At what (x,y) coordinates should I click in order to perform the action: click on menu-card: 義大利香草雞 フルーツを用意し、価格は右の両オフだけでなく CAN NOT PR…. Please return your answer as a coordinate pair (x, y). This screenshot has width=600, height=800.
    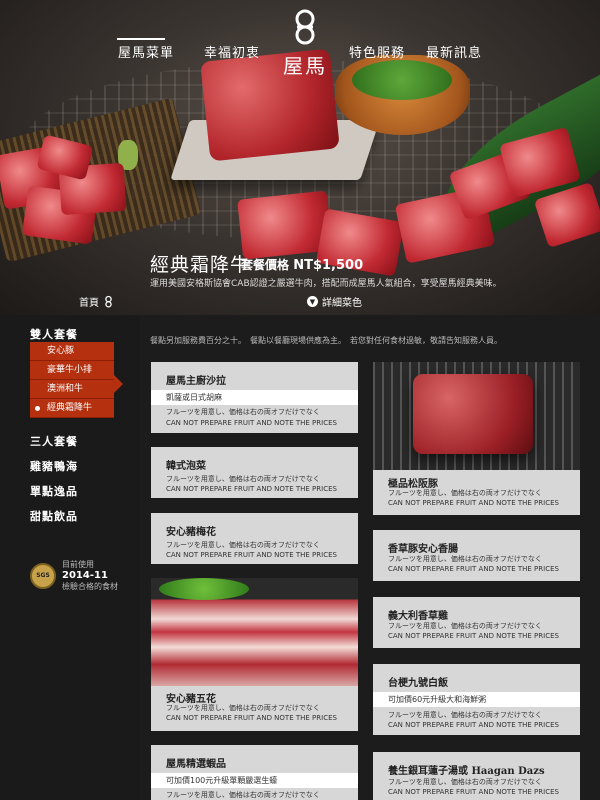
    Looking at the image, I should click on (476, 622).